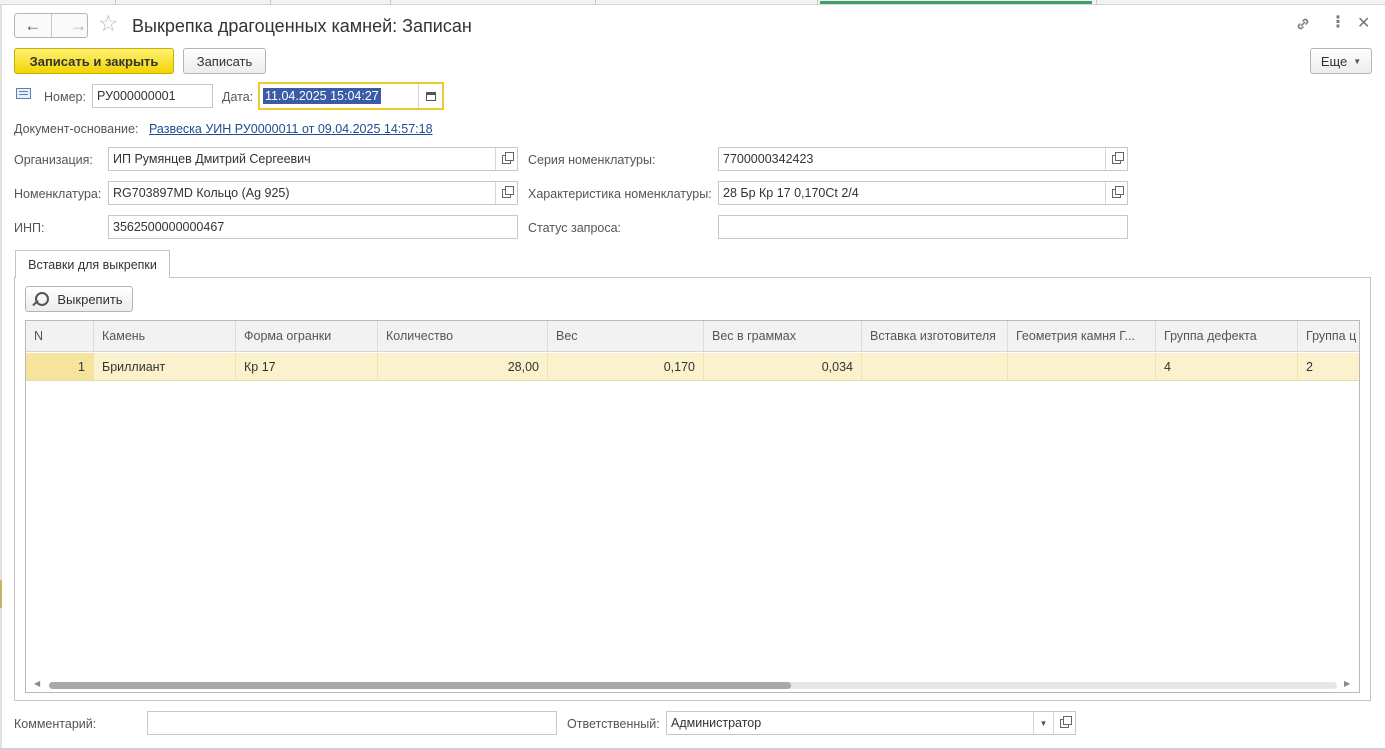  I want to click on cell-maker-insert, so click(935, 366).